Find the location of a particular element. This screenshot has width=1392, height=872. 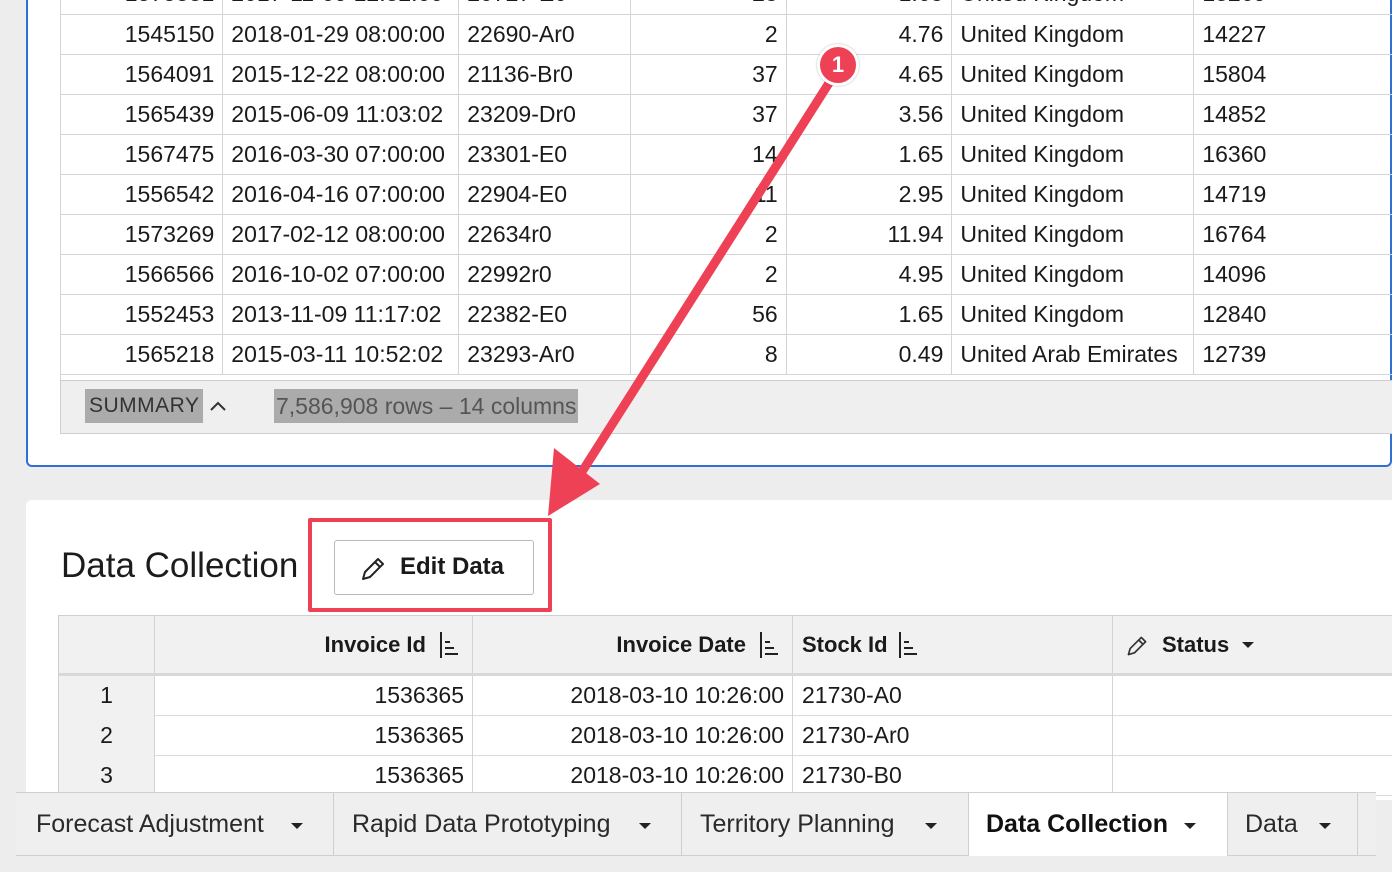

table-cell: 1565439 is located at coordinates (142, 114).